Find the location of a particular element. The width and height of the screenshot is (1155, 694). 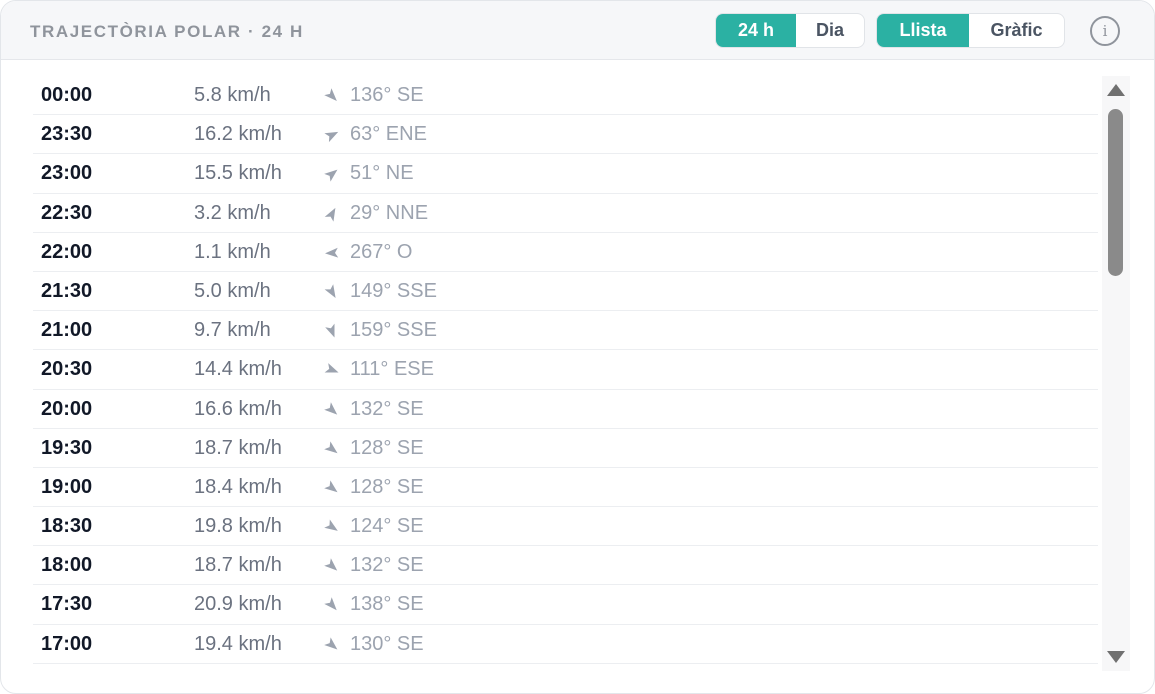

row-speed: 9.7 km/h is located at coordinates (232, 330).